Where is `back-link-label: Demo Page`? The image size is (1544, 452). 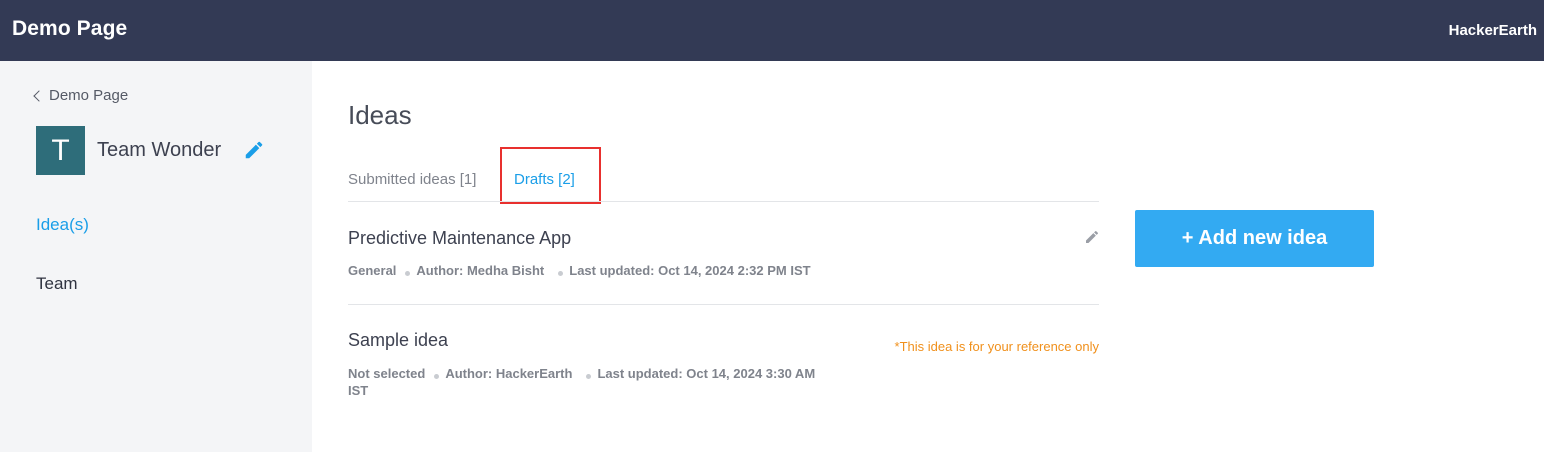 back-link-label: Demo Page is located at coordinates (89, 95).